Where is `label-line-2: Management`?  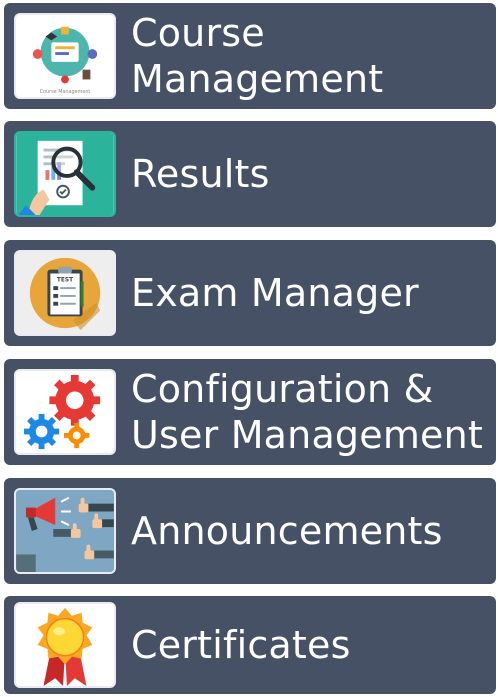
label-line-2: Management is located at coordinates (257, 79).